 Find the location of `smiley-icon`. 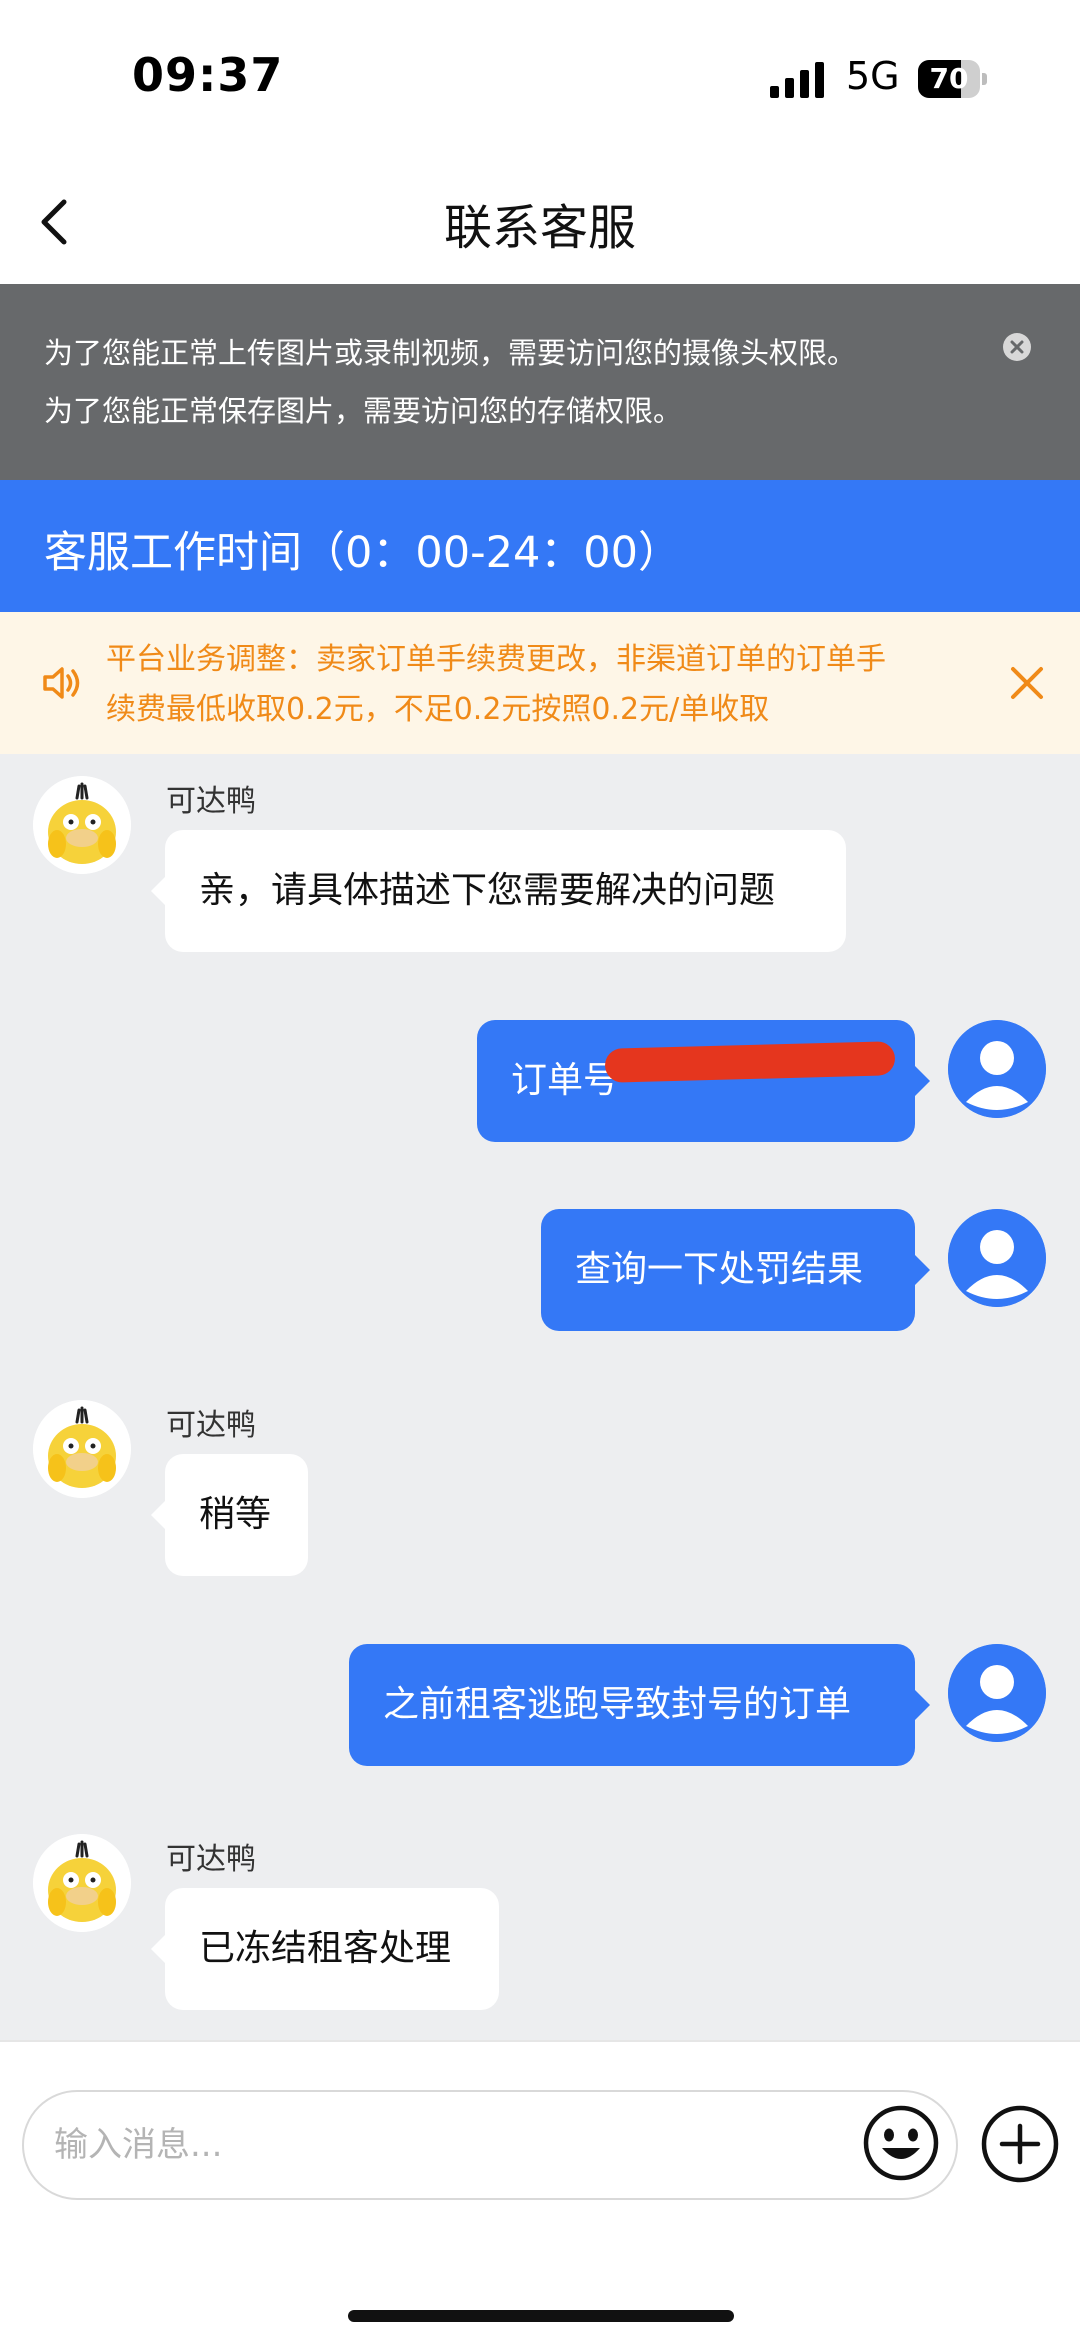

smiley-icon is located at coordinates (901, 2143).